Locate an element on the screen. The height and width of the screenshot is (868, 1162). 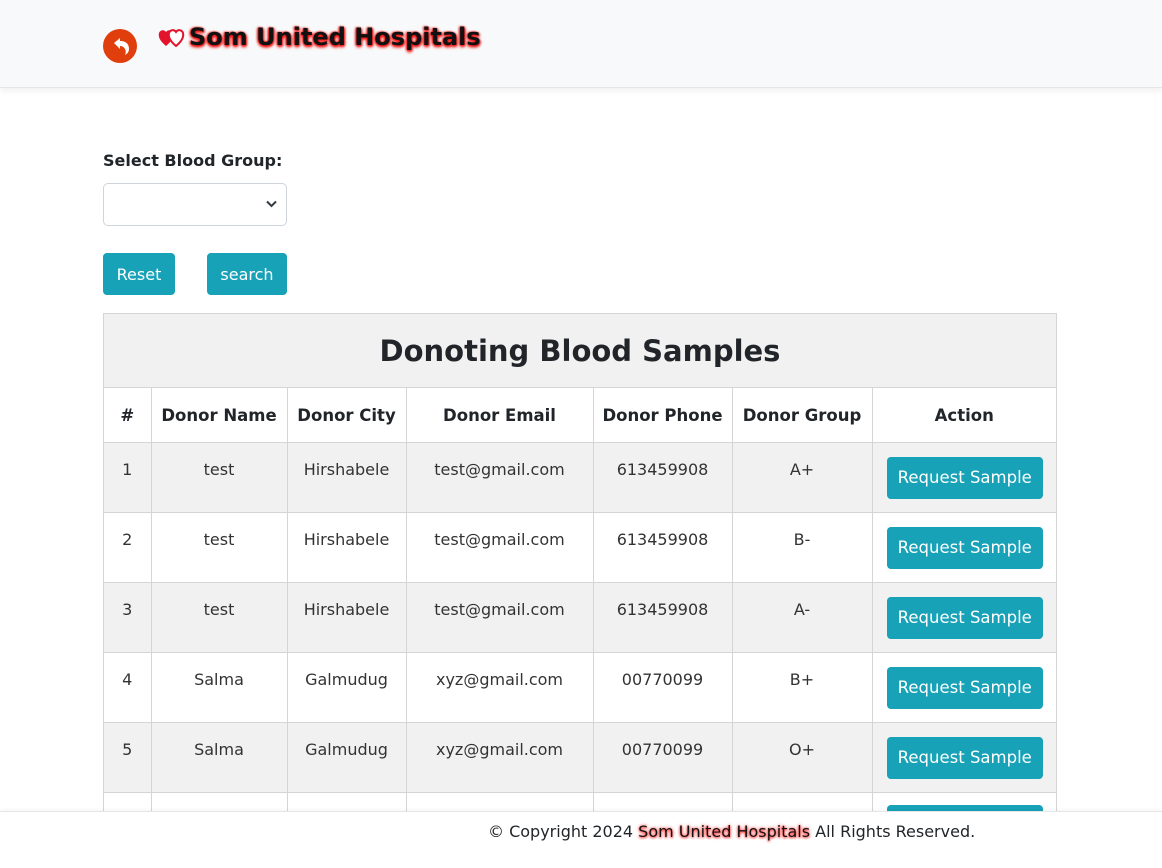
row-number: 4 is located at coordinates (128, 687).